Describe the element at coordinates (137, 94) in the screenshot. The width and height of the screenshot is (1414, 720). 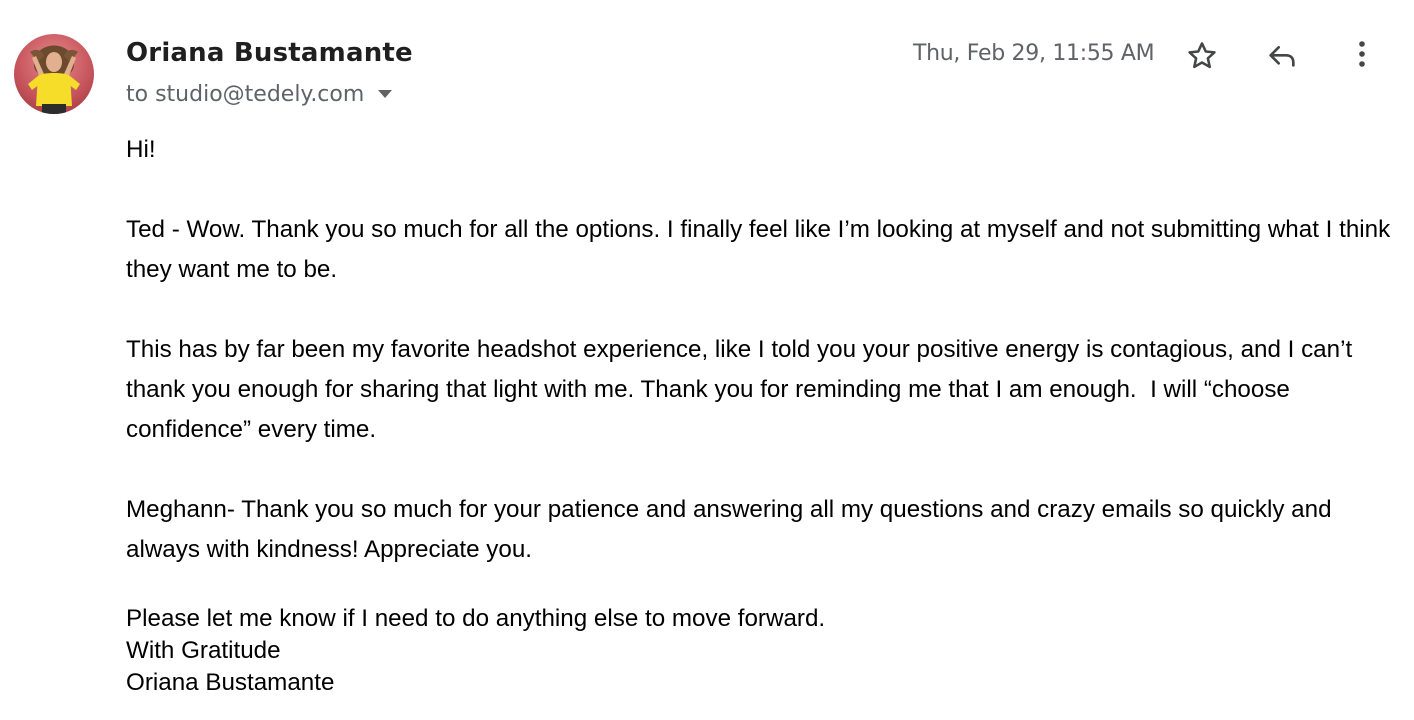
I see `recipient-prefix: to` at that location.